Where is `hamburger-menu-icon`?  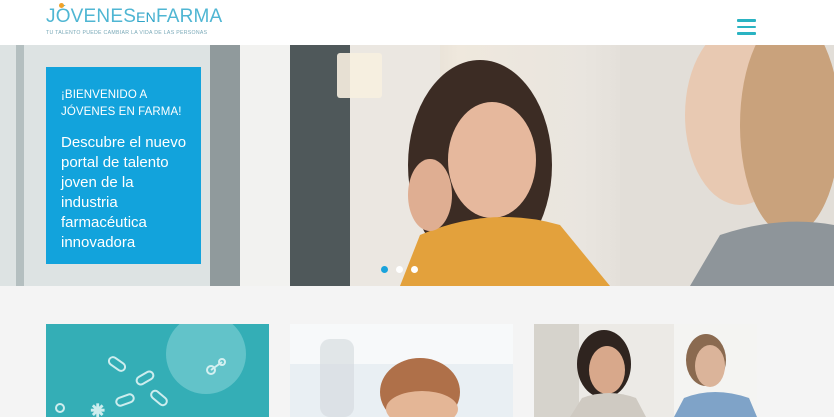
hamburger-menu-icon is located at coordinates (748, 28).